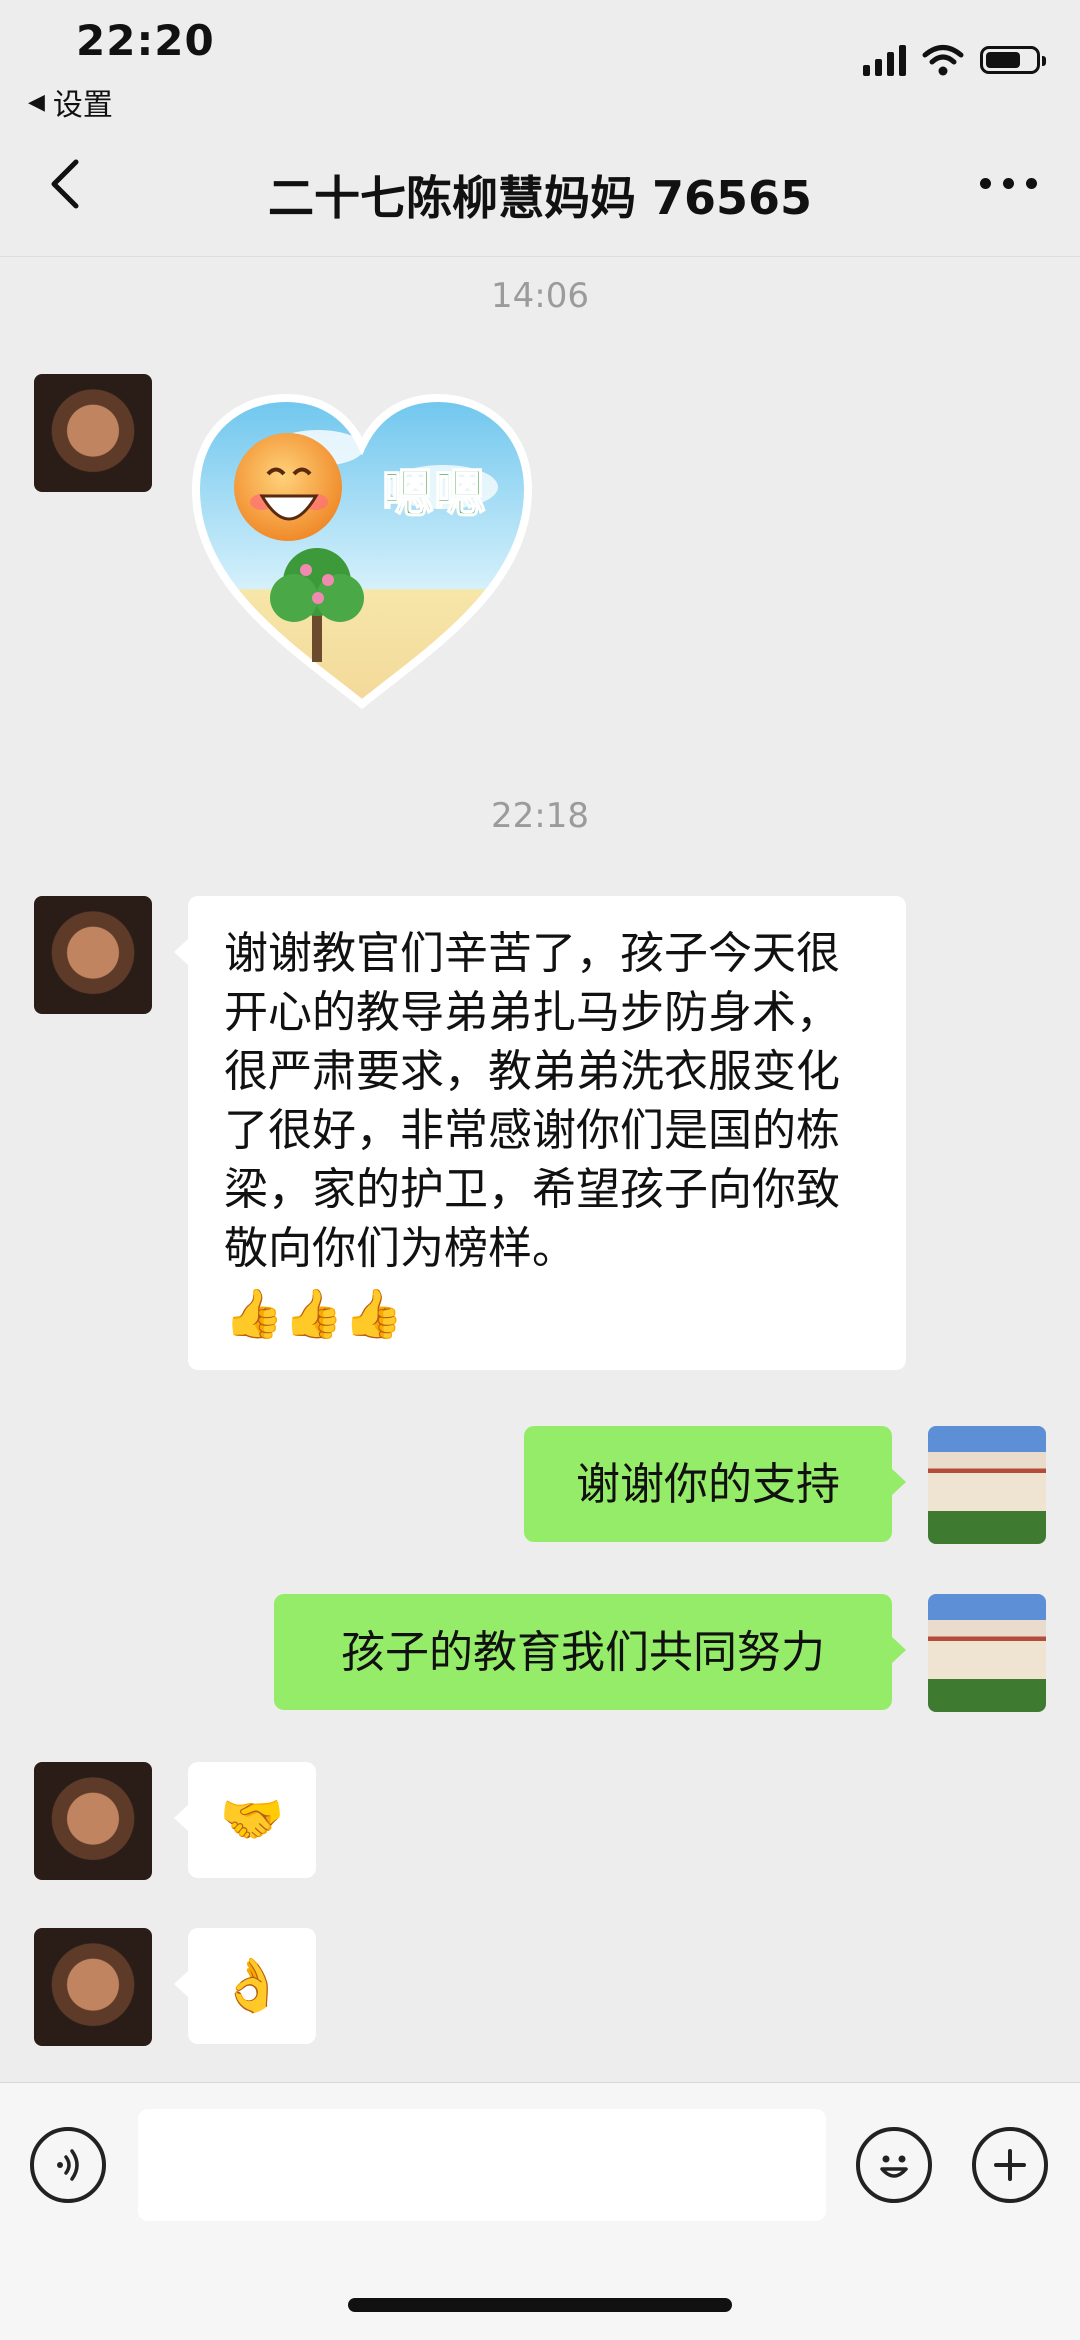 The height and width of the screenshot is (2340, 1080). What do you see at coordinates (252, 1985) in the screenshot?
I see `hand-gesture-emoji: 👌` at bounding box center [252, 1985].